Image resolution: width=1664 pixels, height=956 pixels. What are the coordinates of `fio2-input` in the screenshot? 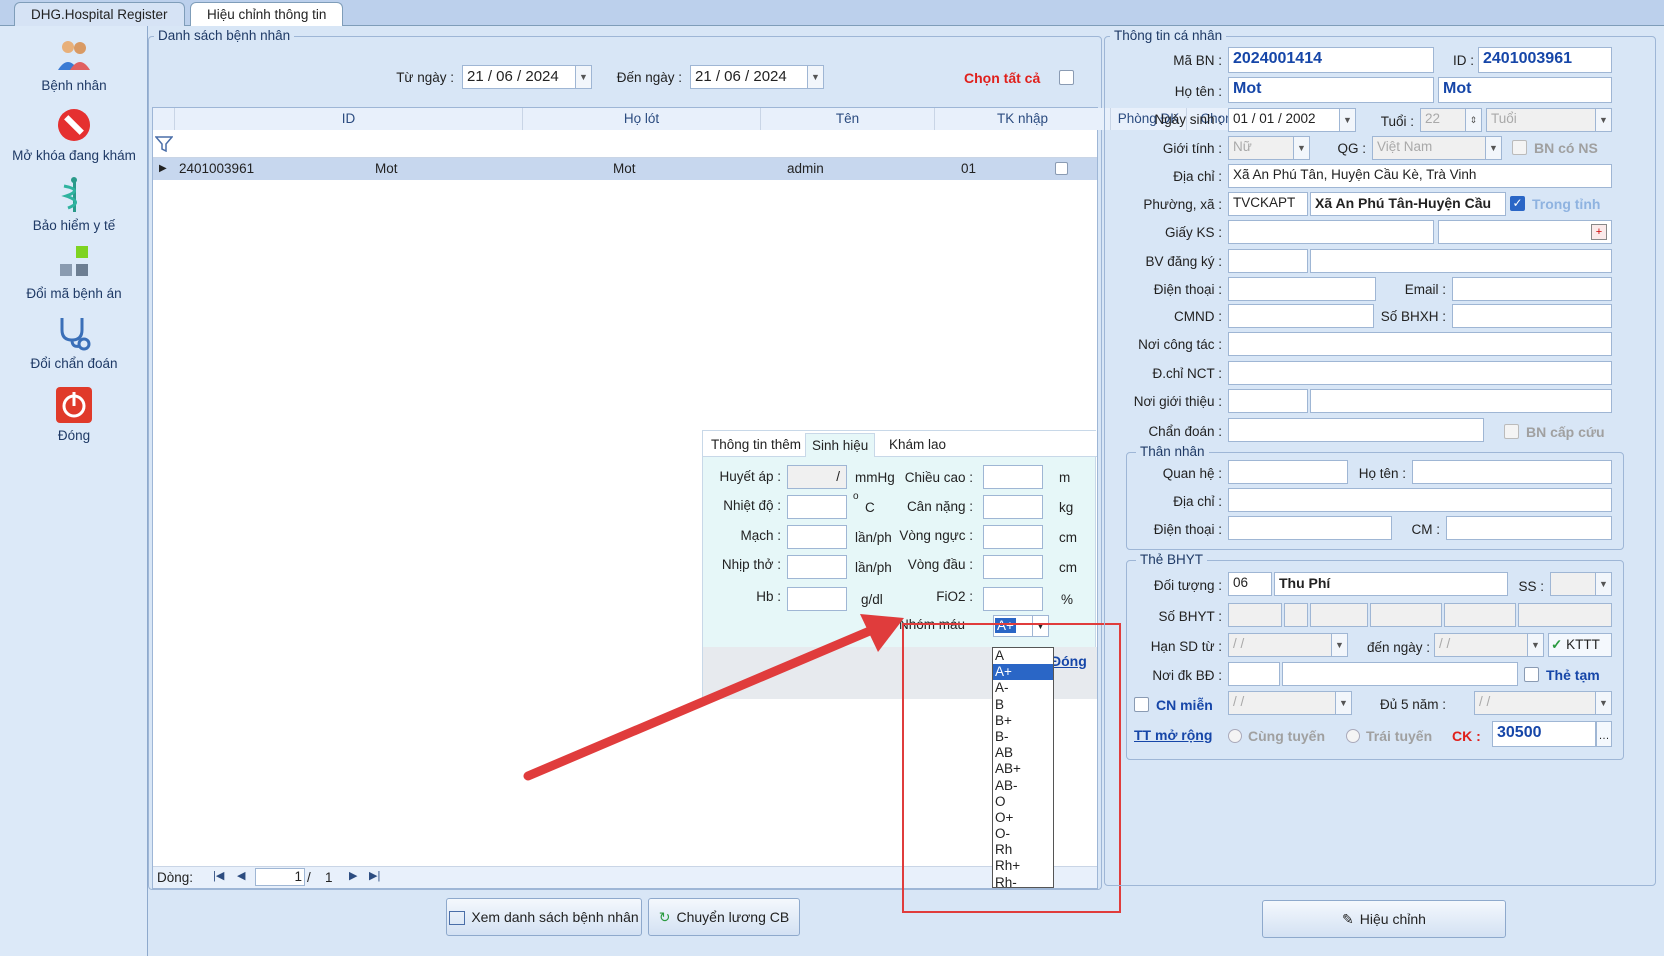 It's located at (1013, 599).